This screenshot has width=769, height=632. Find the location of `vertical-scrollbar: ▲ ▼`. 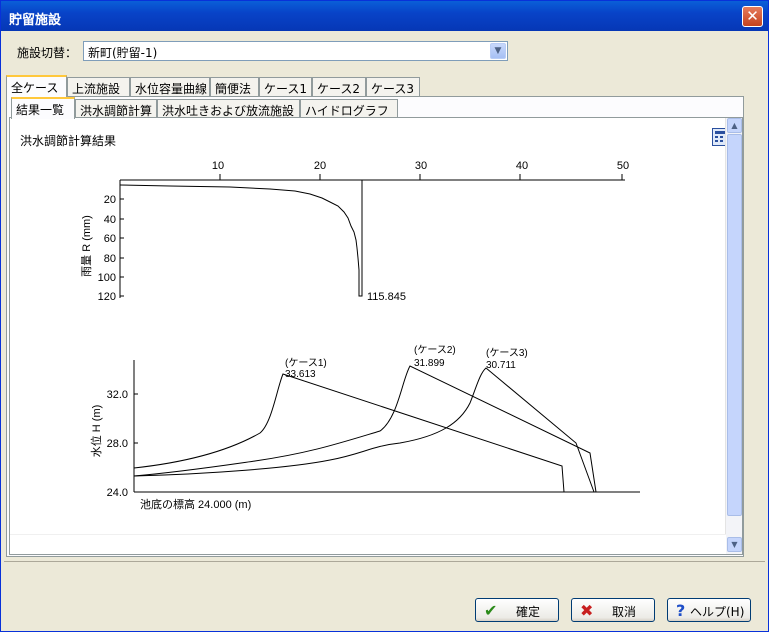

vertical-scrollbar: ▲ ▼ is located at coordinates (733, 336).